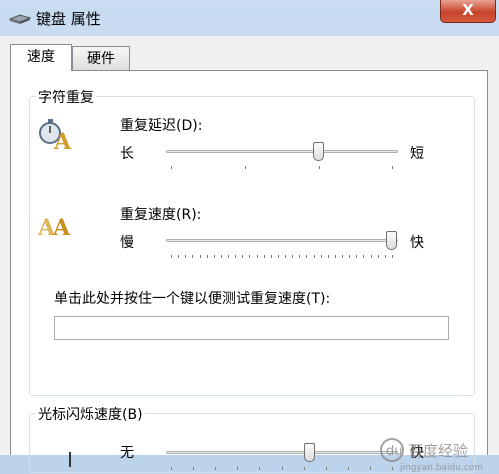 Image resolution: width=499 pixels, height=474 pixels. Describe the element at coordinates (41, 57) in the screenshot. I see `tab-speed: 速度` at that location.